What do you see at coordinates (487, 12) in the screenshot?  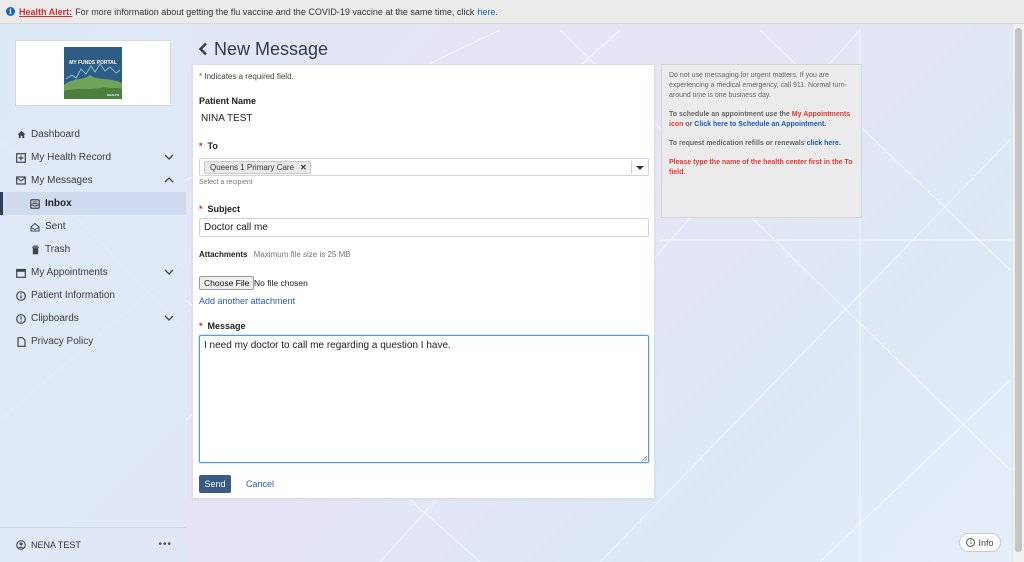 I see `alert-link: here.` at bounding box center [487, 12].